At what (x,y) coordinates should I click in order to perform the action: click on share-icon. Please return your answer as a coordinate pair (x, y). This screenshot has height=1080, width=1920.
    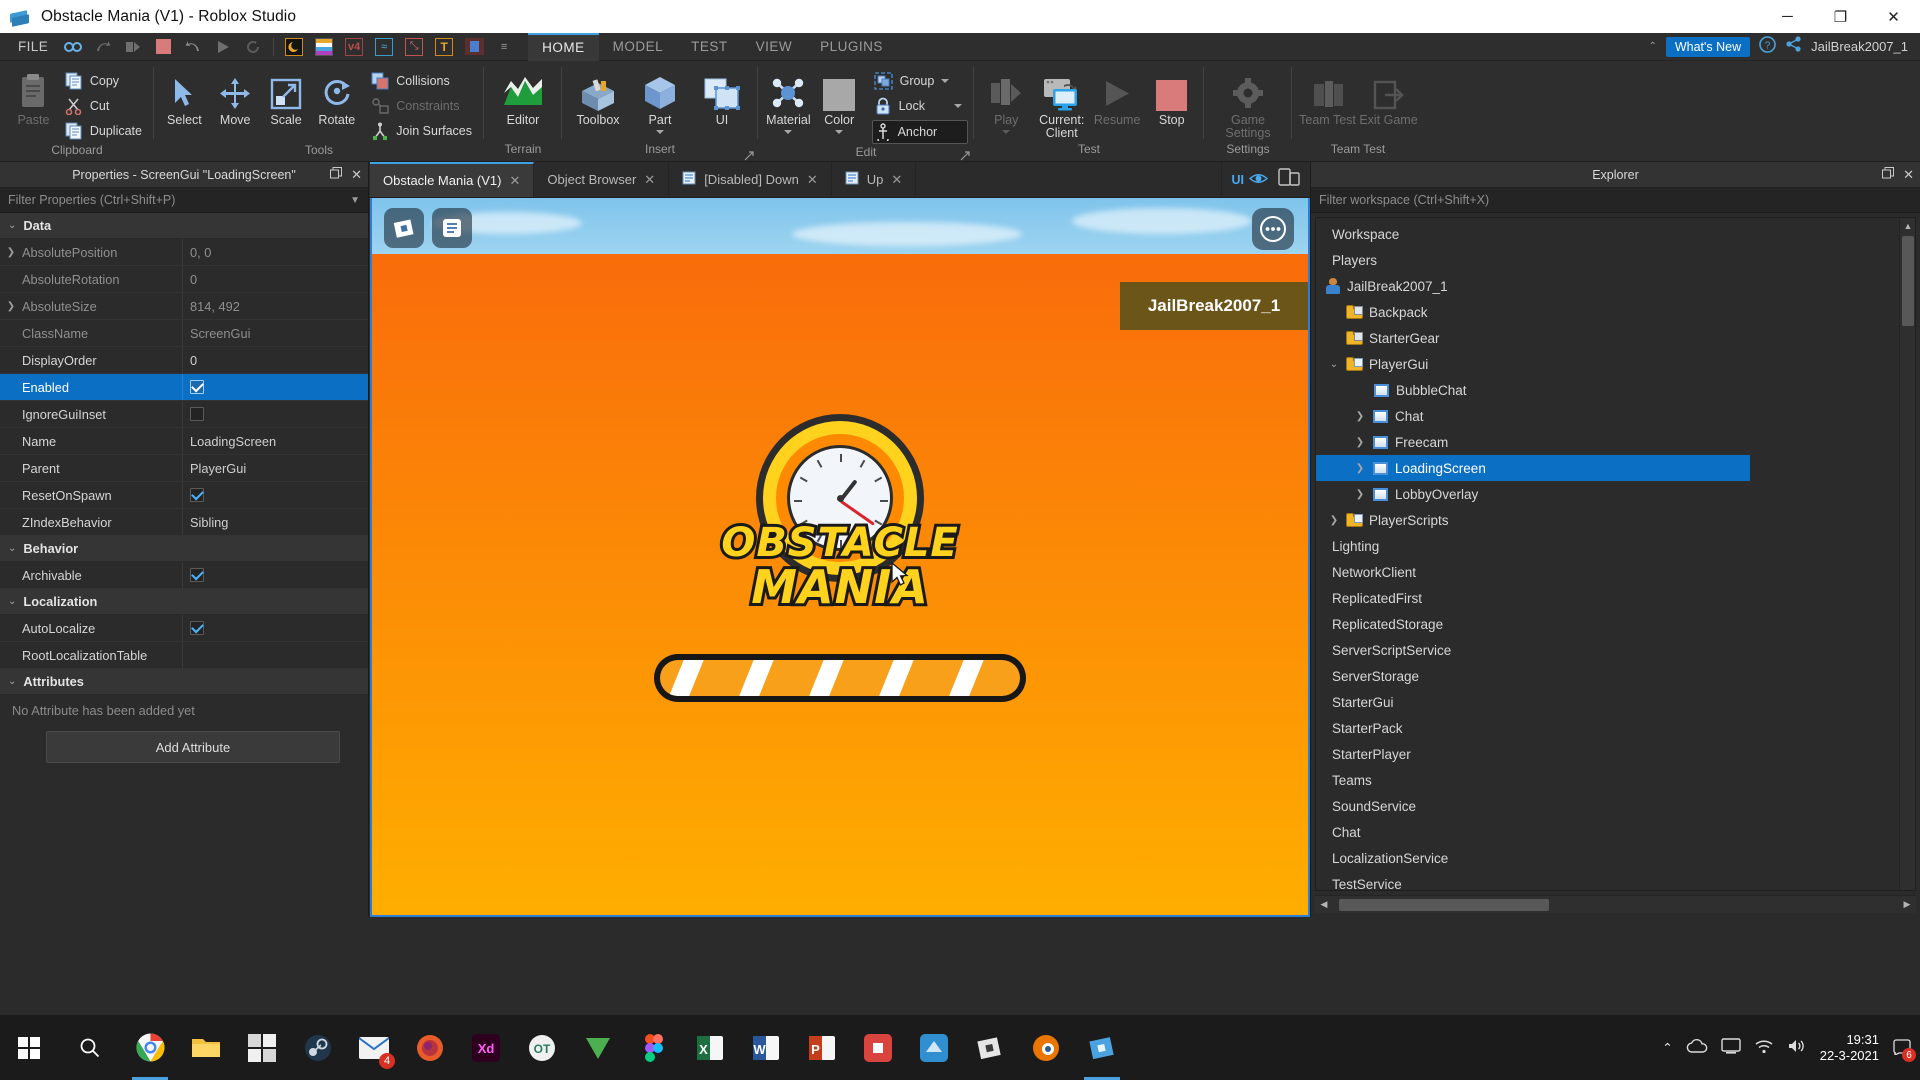
    Looking at the image, I should click on (1793, 46).